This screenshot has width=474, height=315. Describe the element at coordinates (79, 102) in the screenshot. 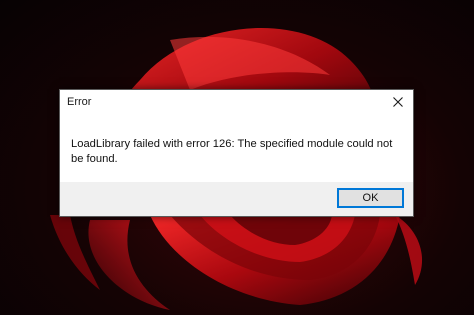

I see `dialog-title: Error` at that location.